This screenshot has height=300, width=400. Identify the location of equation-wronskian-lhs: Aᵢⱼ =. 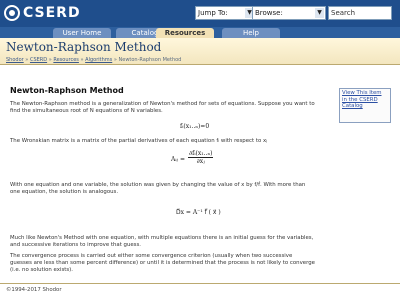
(178, 159).